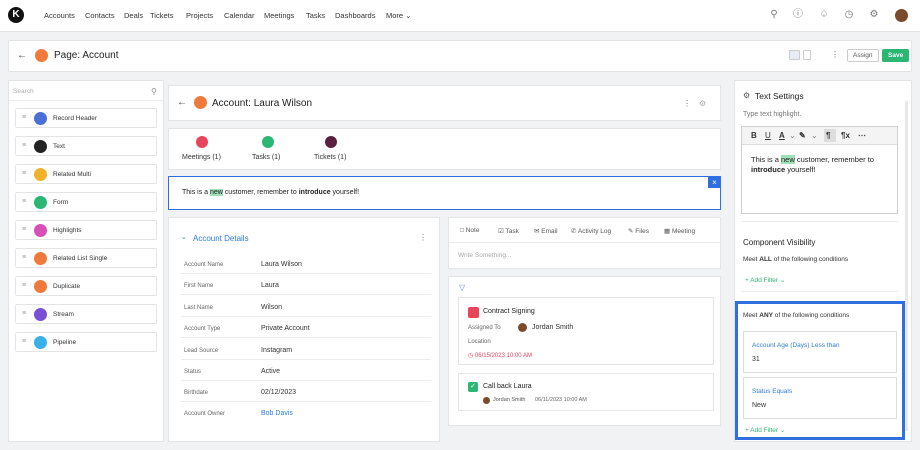 This screenshot has height=450, width=920. I want to click on nav-more: More ⌄, so click(398, 15).